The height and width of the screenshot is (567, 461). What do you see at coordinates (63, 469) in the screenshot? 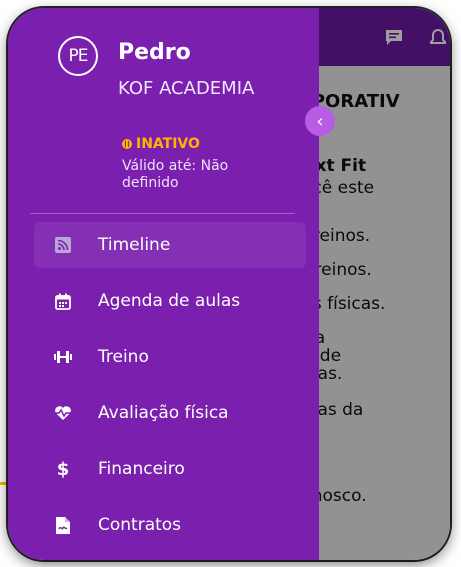
I see `dollar-icon: $` at bounding box center [63, 469].